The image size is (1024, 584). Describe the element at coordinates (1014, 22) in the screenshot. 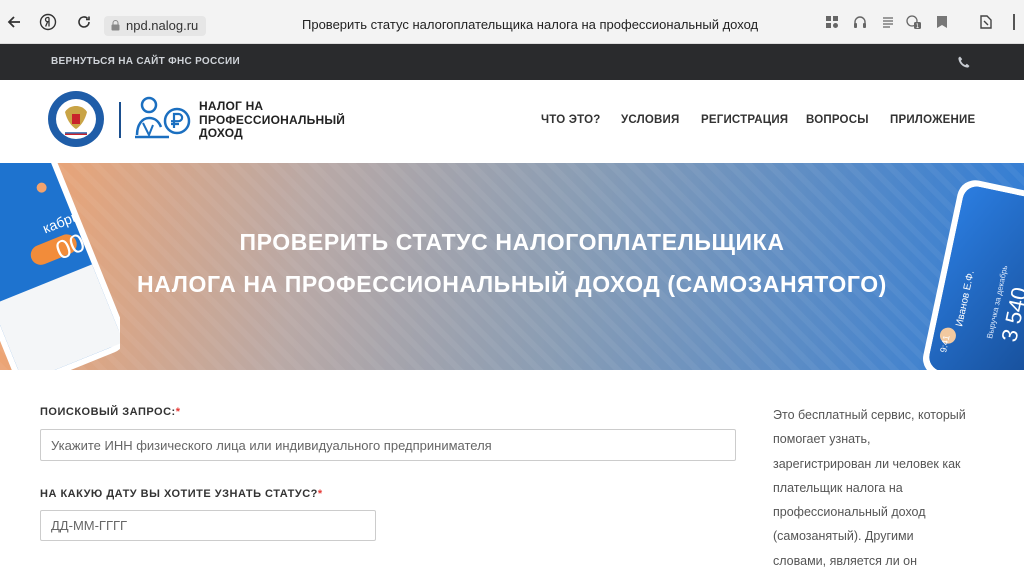

I see `window-menu-icon` at that location.